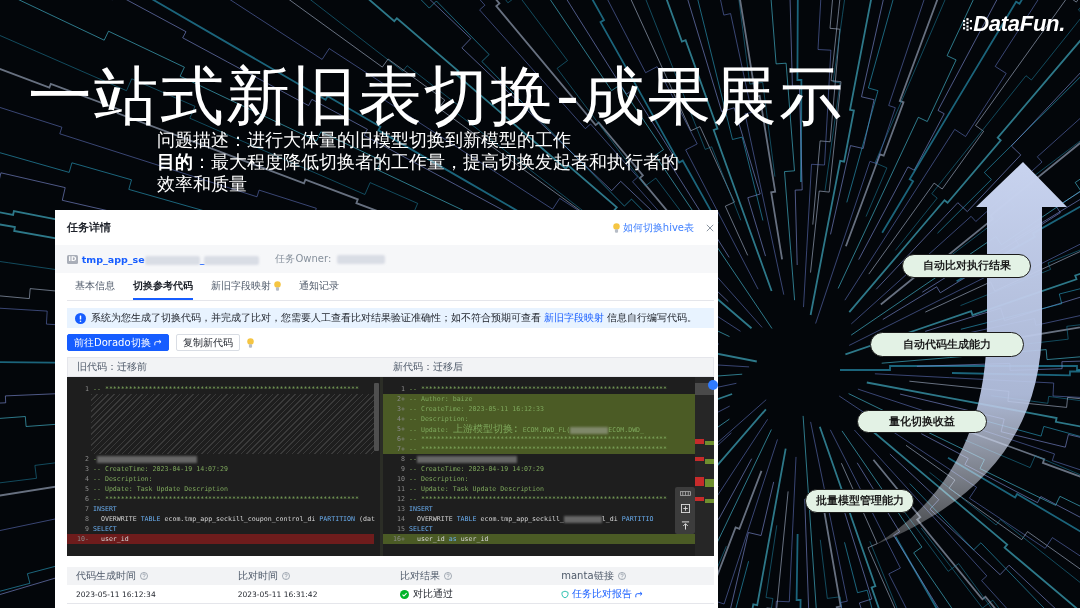 This screenshot has height=608, width=1080. What do you see at coordinates (376, 417) in the screenshot?
I see `scrollbar` at bounding box center [376, 417].